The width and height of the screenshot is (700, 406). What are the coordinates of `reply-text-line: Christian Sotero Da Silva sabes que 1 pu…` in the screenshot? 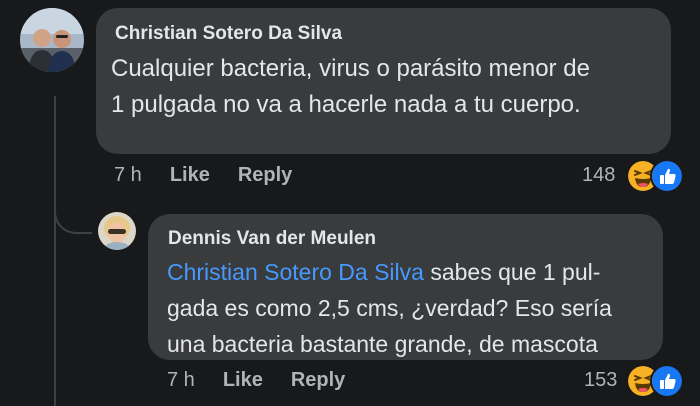 It's located at (412, 272).